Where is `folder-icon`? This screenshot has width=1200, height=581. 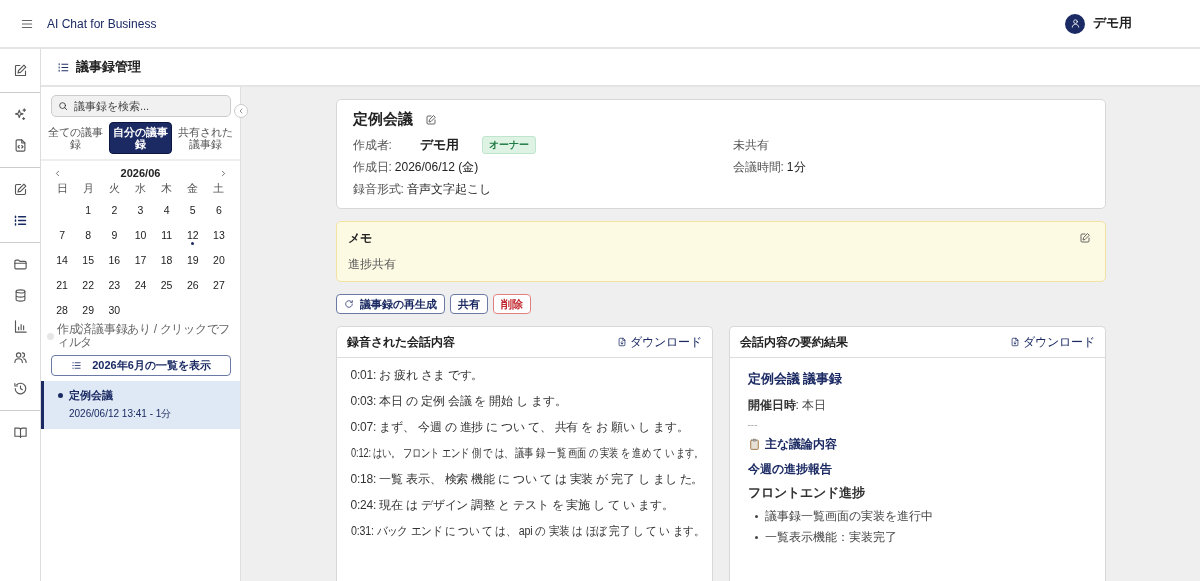 folder-icon is located at coordinates (20, 264).